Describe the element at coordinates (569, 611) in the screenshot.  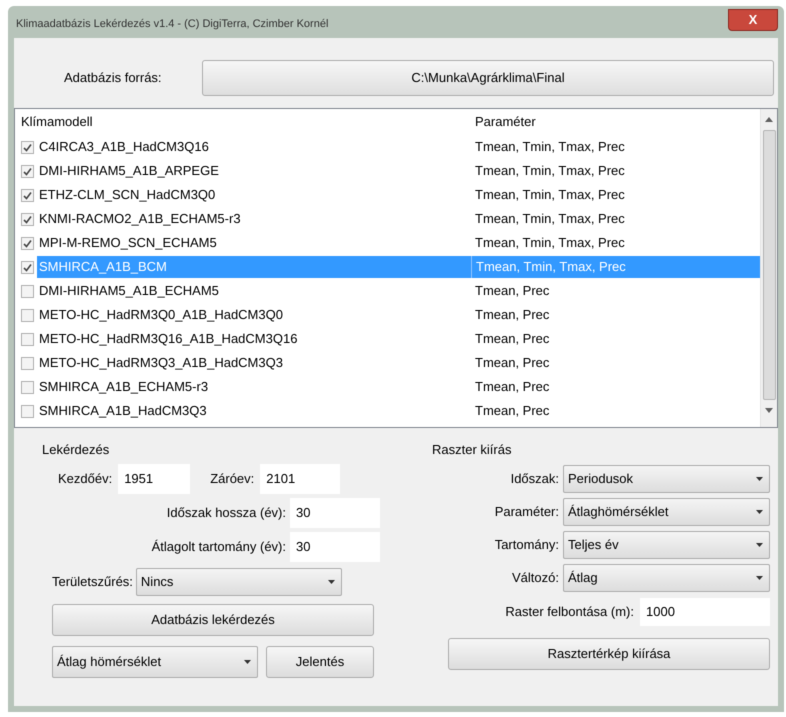
I see `field-label: Raster felbontása (m):` at that location.